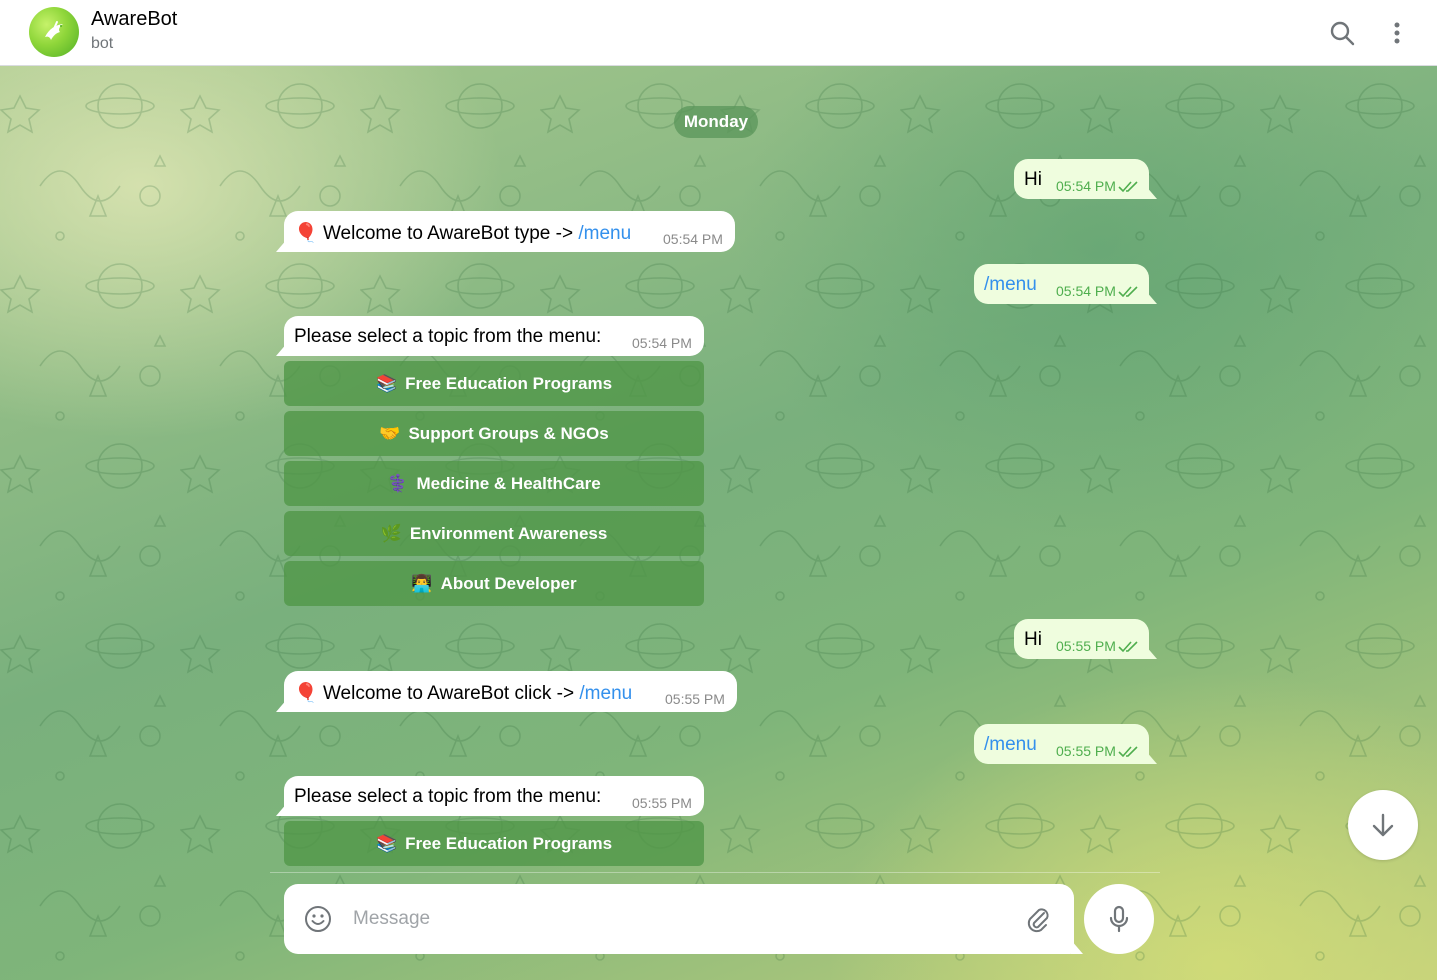  Describe the element at coordinates (715, 872) in the screenshot. I see `composer-divider` at that location.